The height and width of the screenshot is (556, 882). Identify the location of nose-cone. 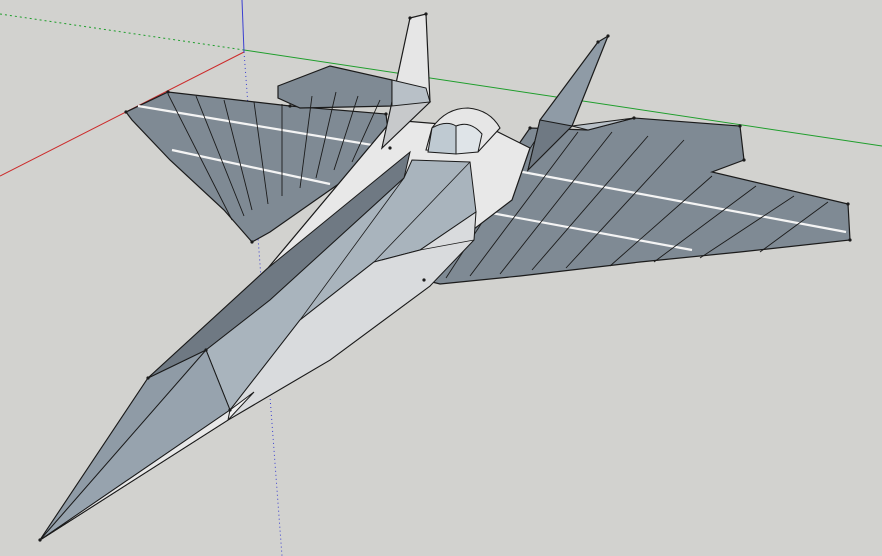
(135, 445).